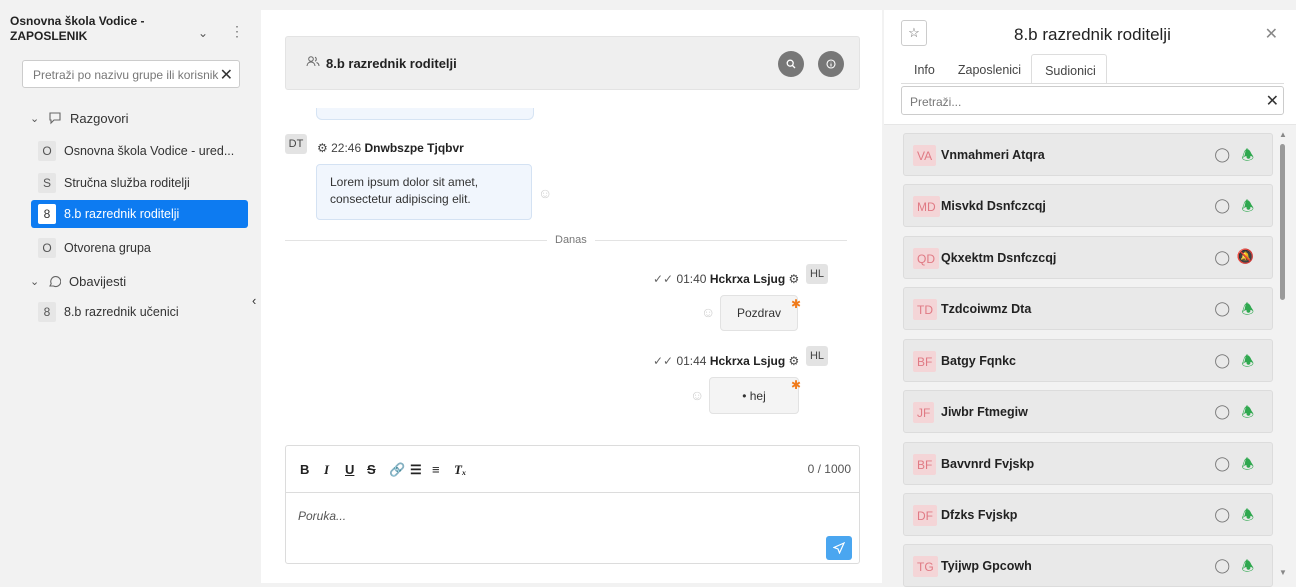  Describe the element at coordinates (925, 464) in the screenshot. I see `participant-initials: BF` at that location.